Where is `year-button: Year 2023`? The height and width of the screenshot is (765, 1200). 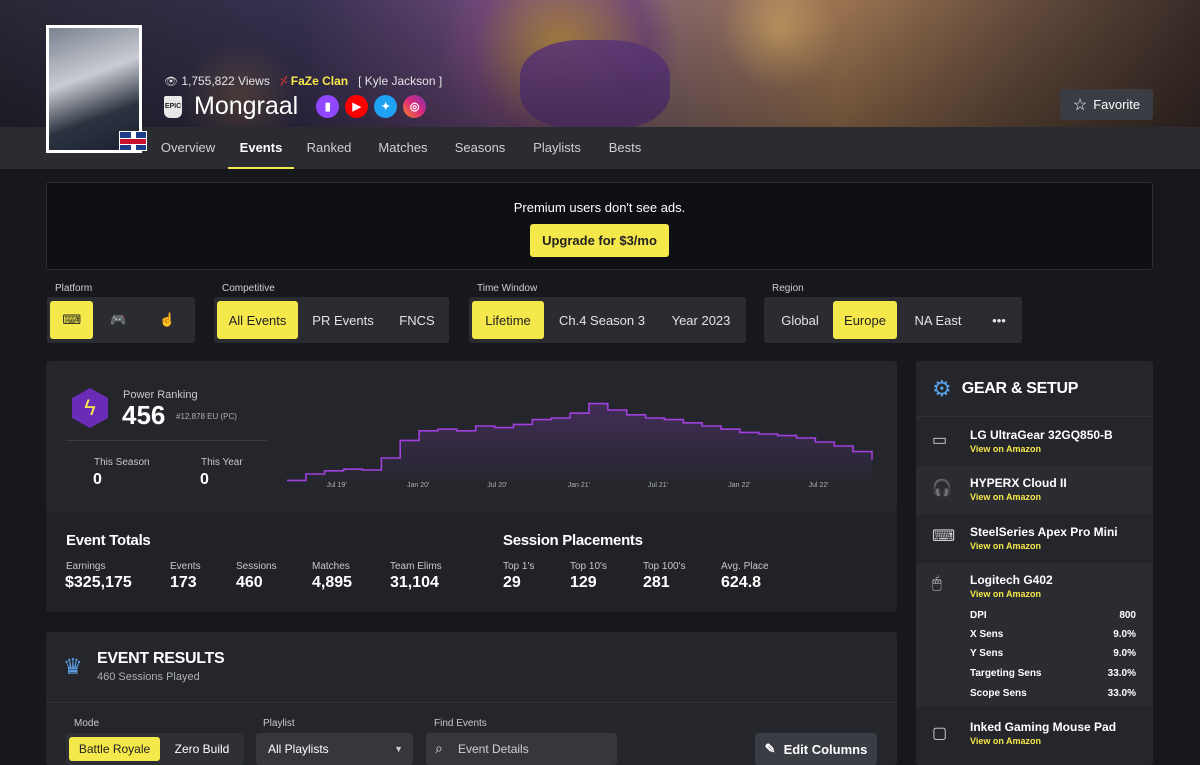
year-button: Year 2023 is located at coordinates (701, 320).